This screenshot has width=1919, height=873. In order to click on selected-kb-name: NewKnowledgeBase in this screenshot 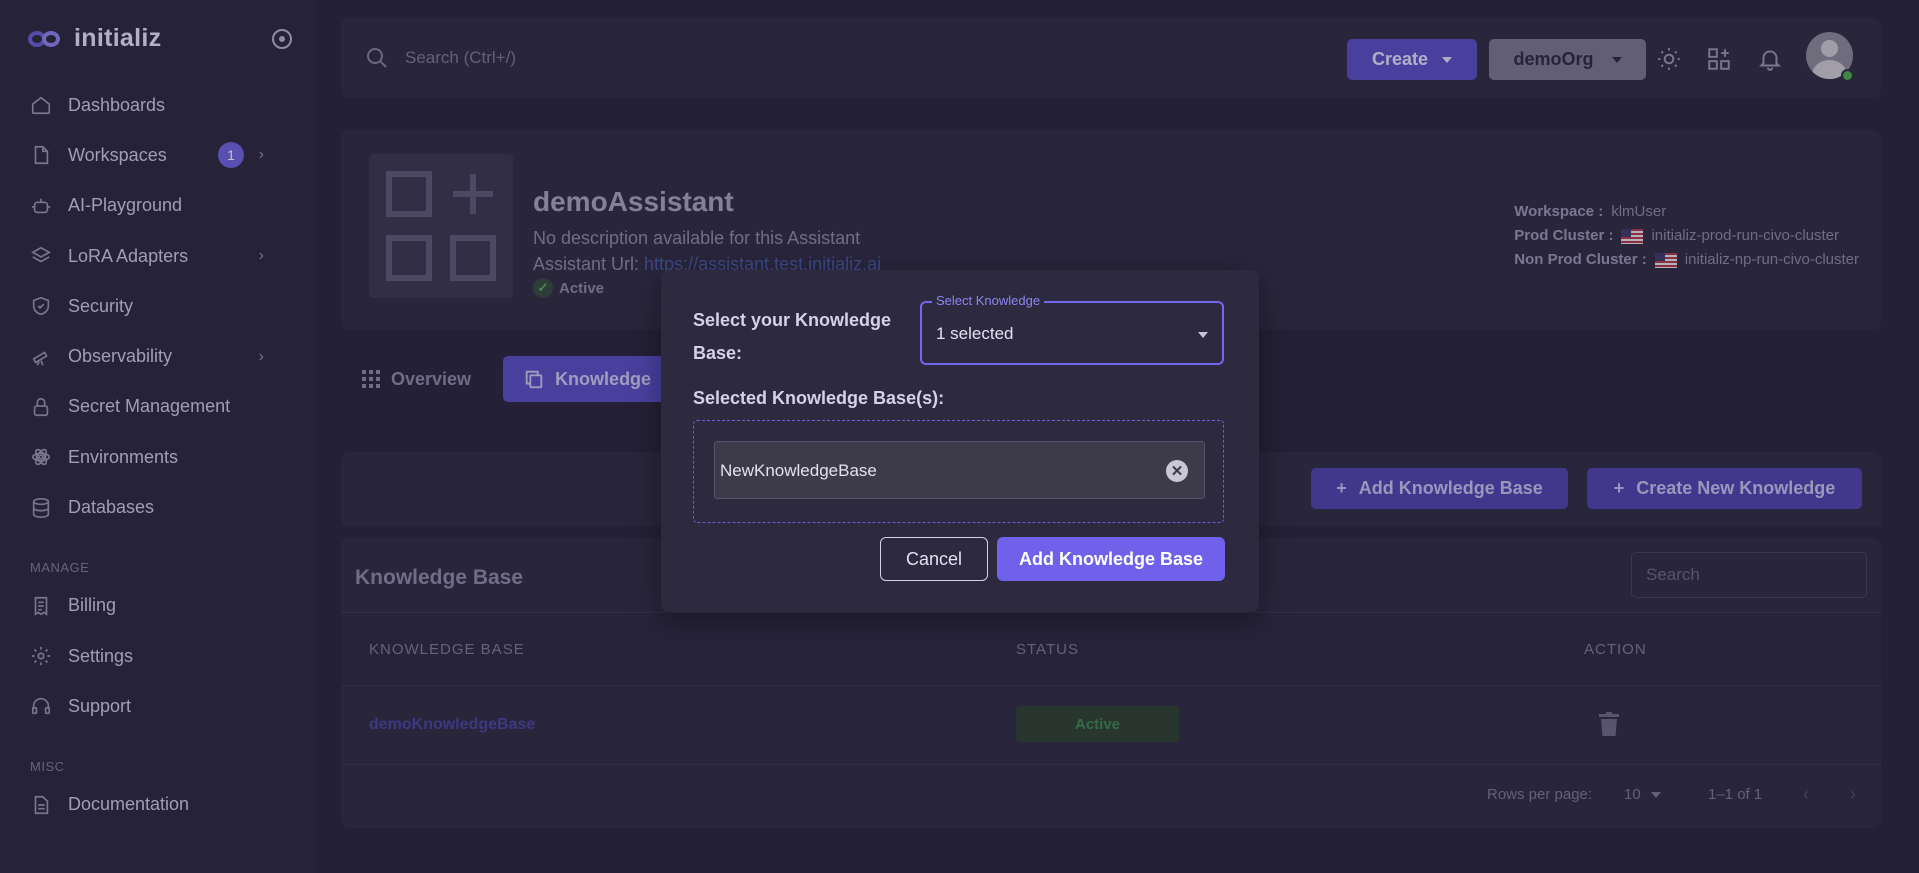, I will do `click(798, 470)`.